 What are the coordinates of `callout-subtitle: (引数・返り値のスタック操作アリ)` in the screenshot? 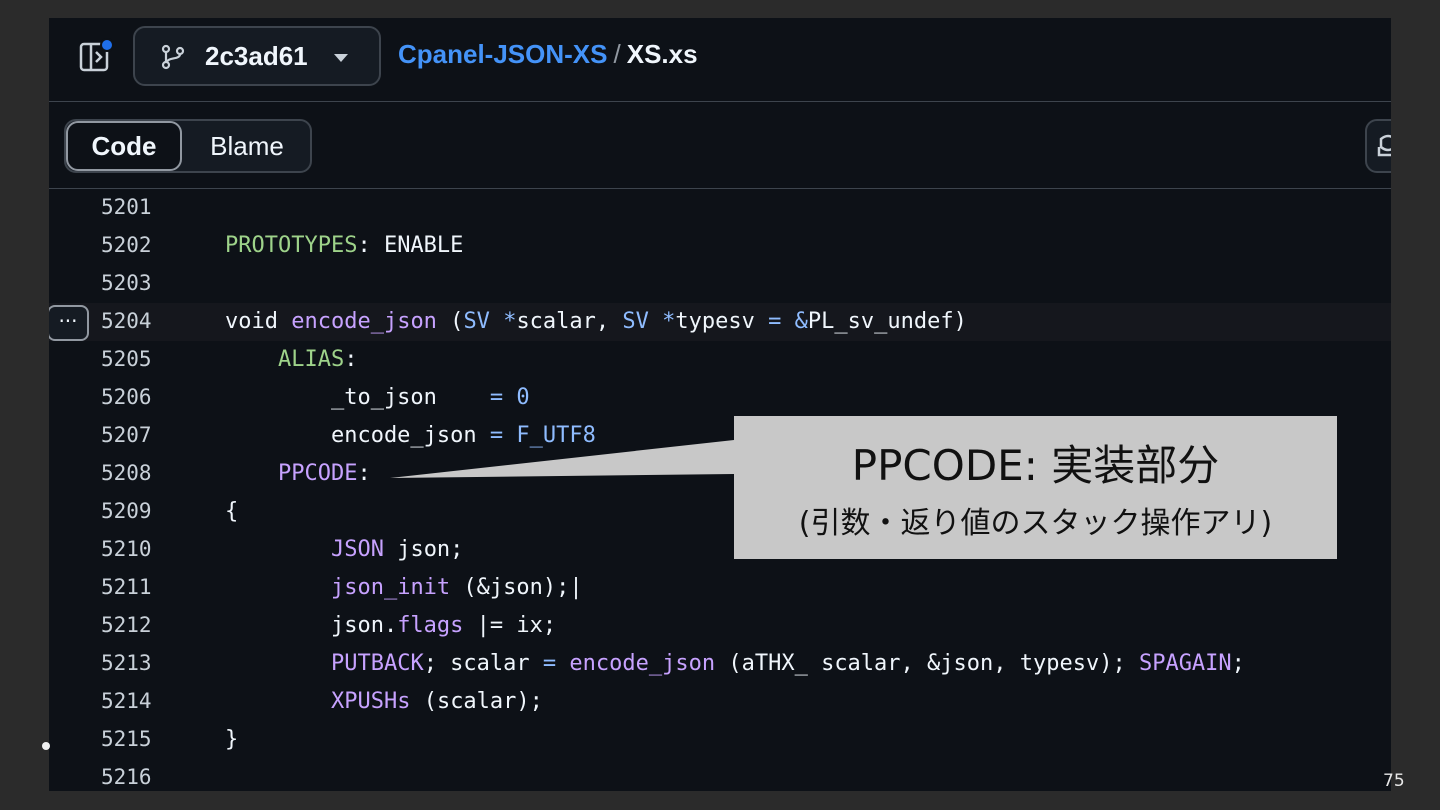 It's located at (1035, 523).